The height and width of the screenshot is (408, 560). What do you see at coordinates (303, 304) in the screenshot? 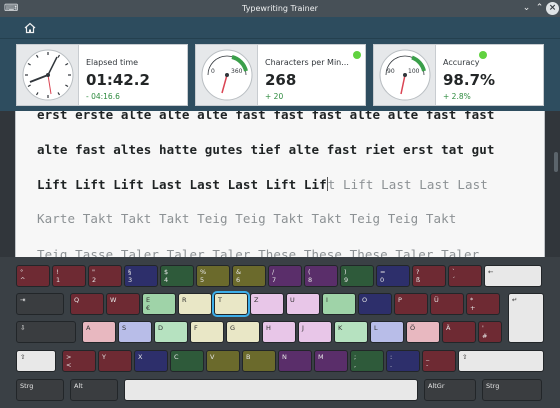
I see `keyboard-key: U` at bounding box center [303, 304].